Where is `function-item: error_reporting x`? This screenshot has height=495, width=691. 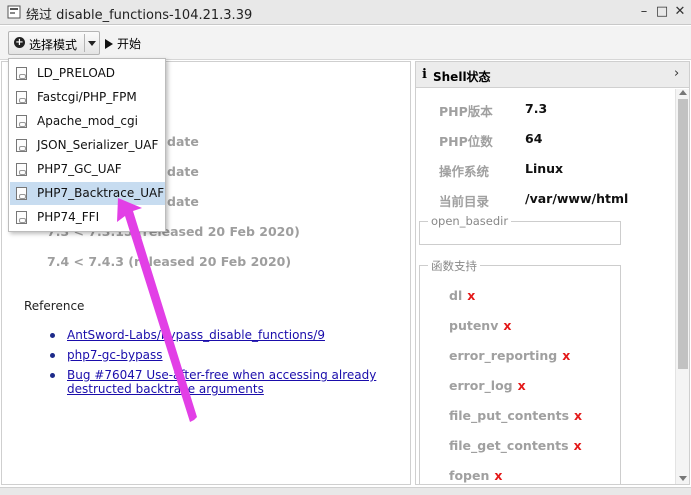
function-item: error_reporting x is located at coordinates (509, 355).